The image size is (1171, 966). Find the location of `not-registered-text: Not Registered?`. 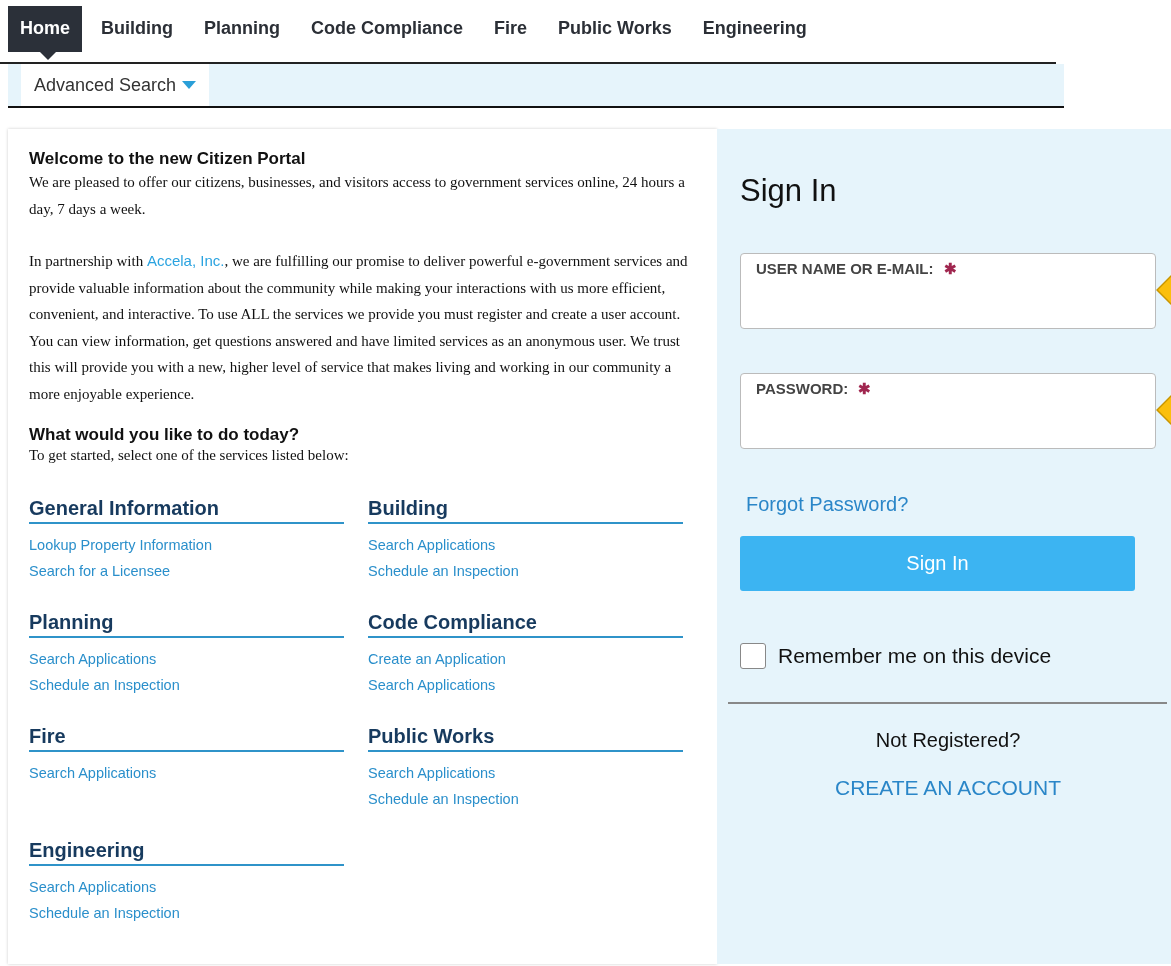

not-registered-text: Not Registered? is located at coordinates (948, 740).